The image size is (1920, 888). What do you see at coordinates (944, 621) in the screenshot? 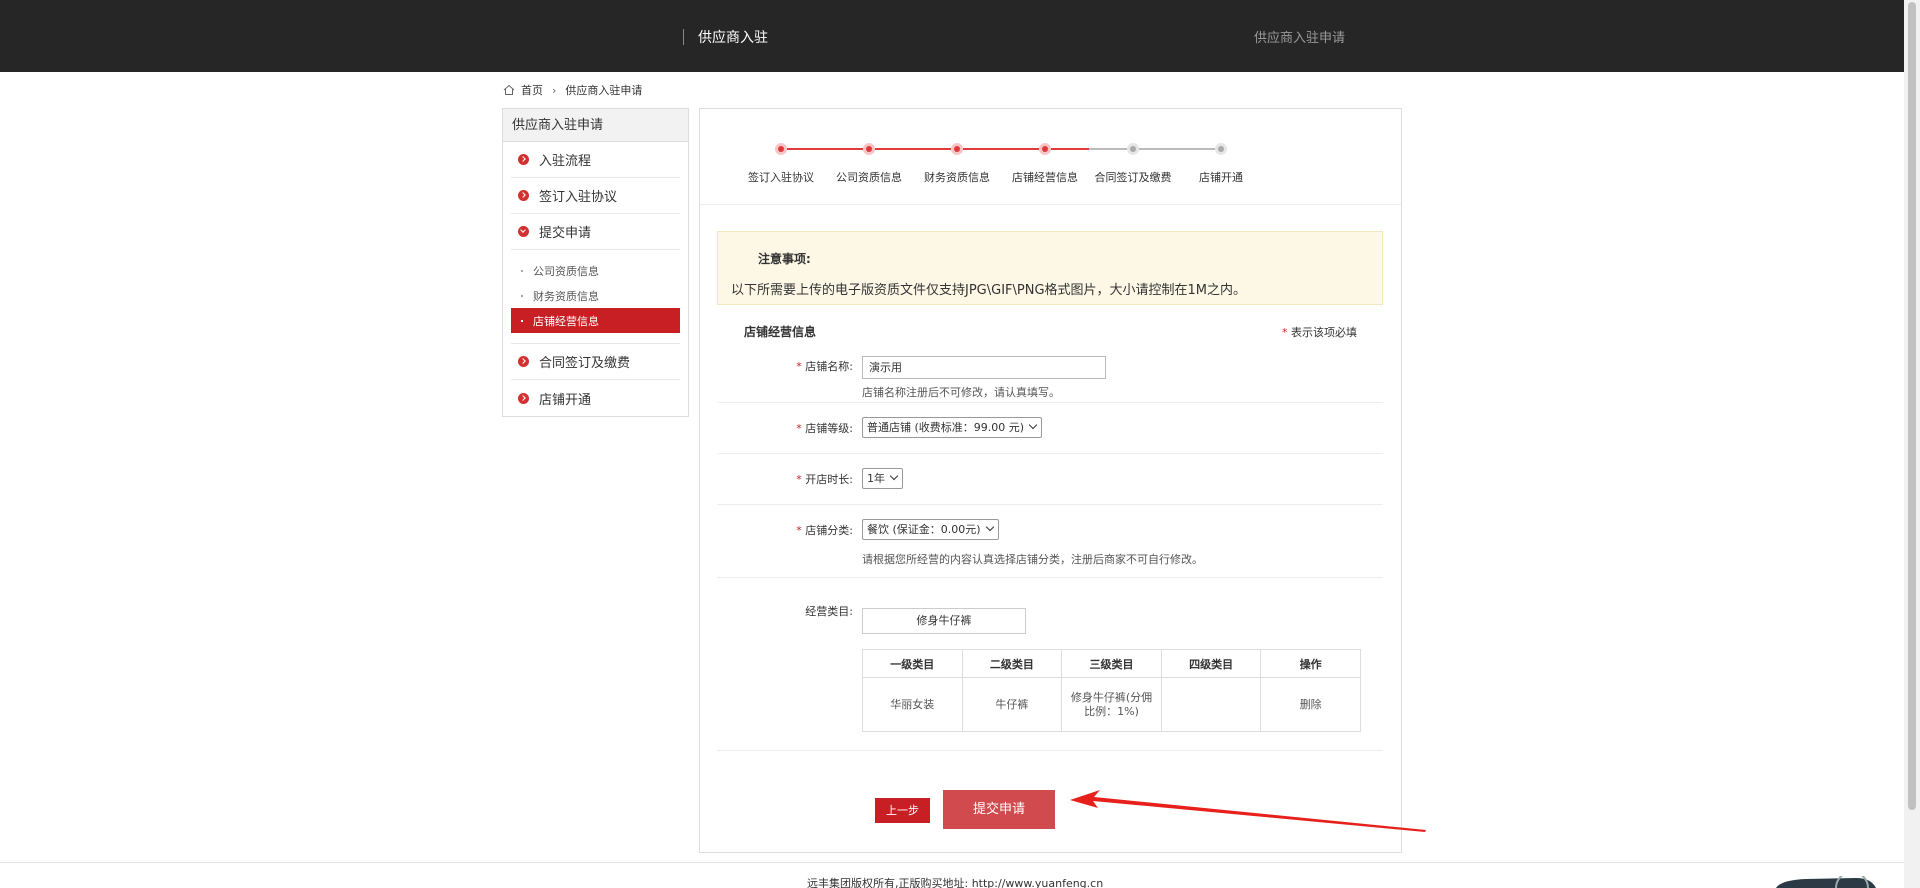
I see `business-category-button: 修身牛仔裤` at bounding box center [944, 621].